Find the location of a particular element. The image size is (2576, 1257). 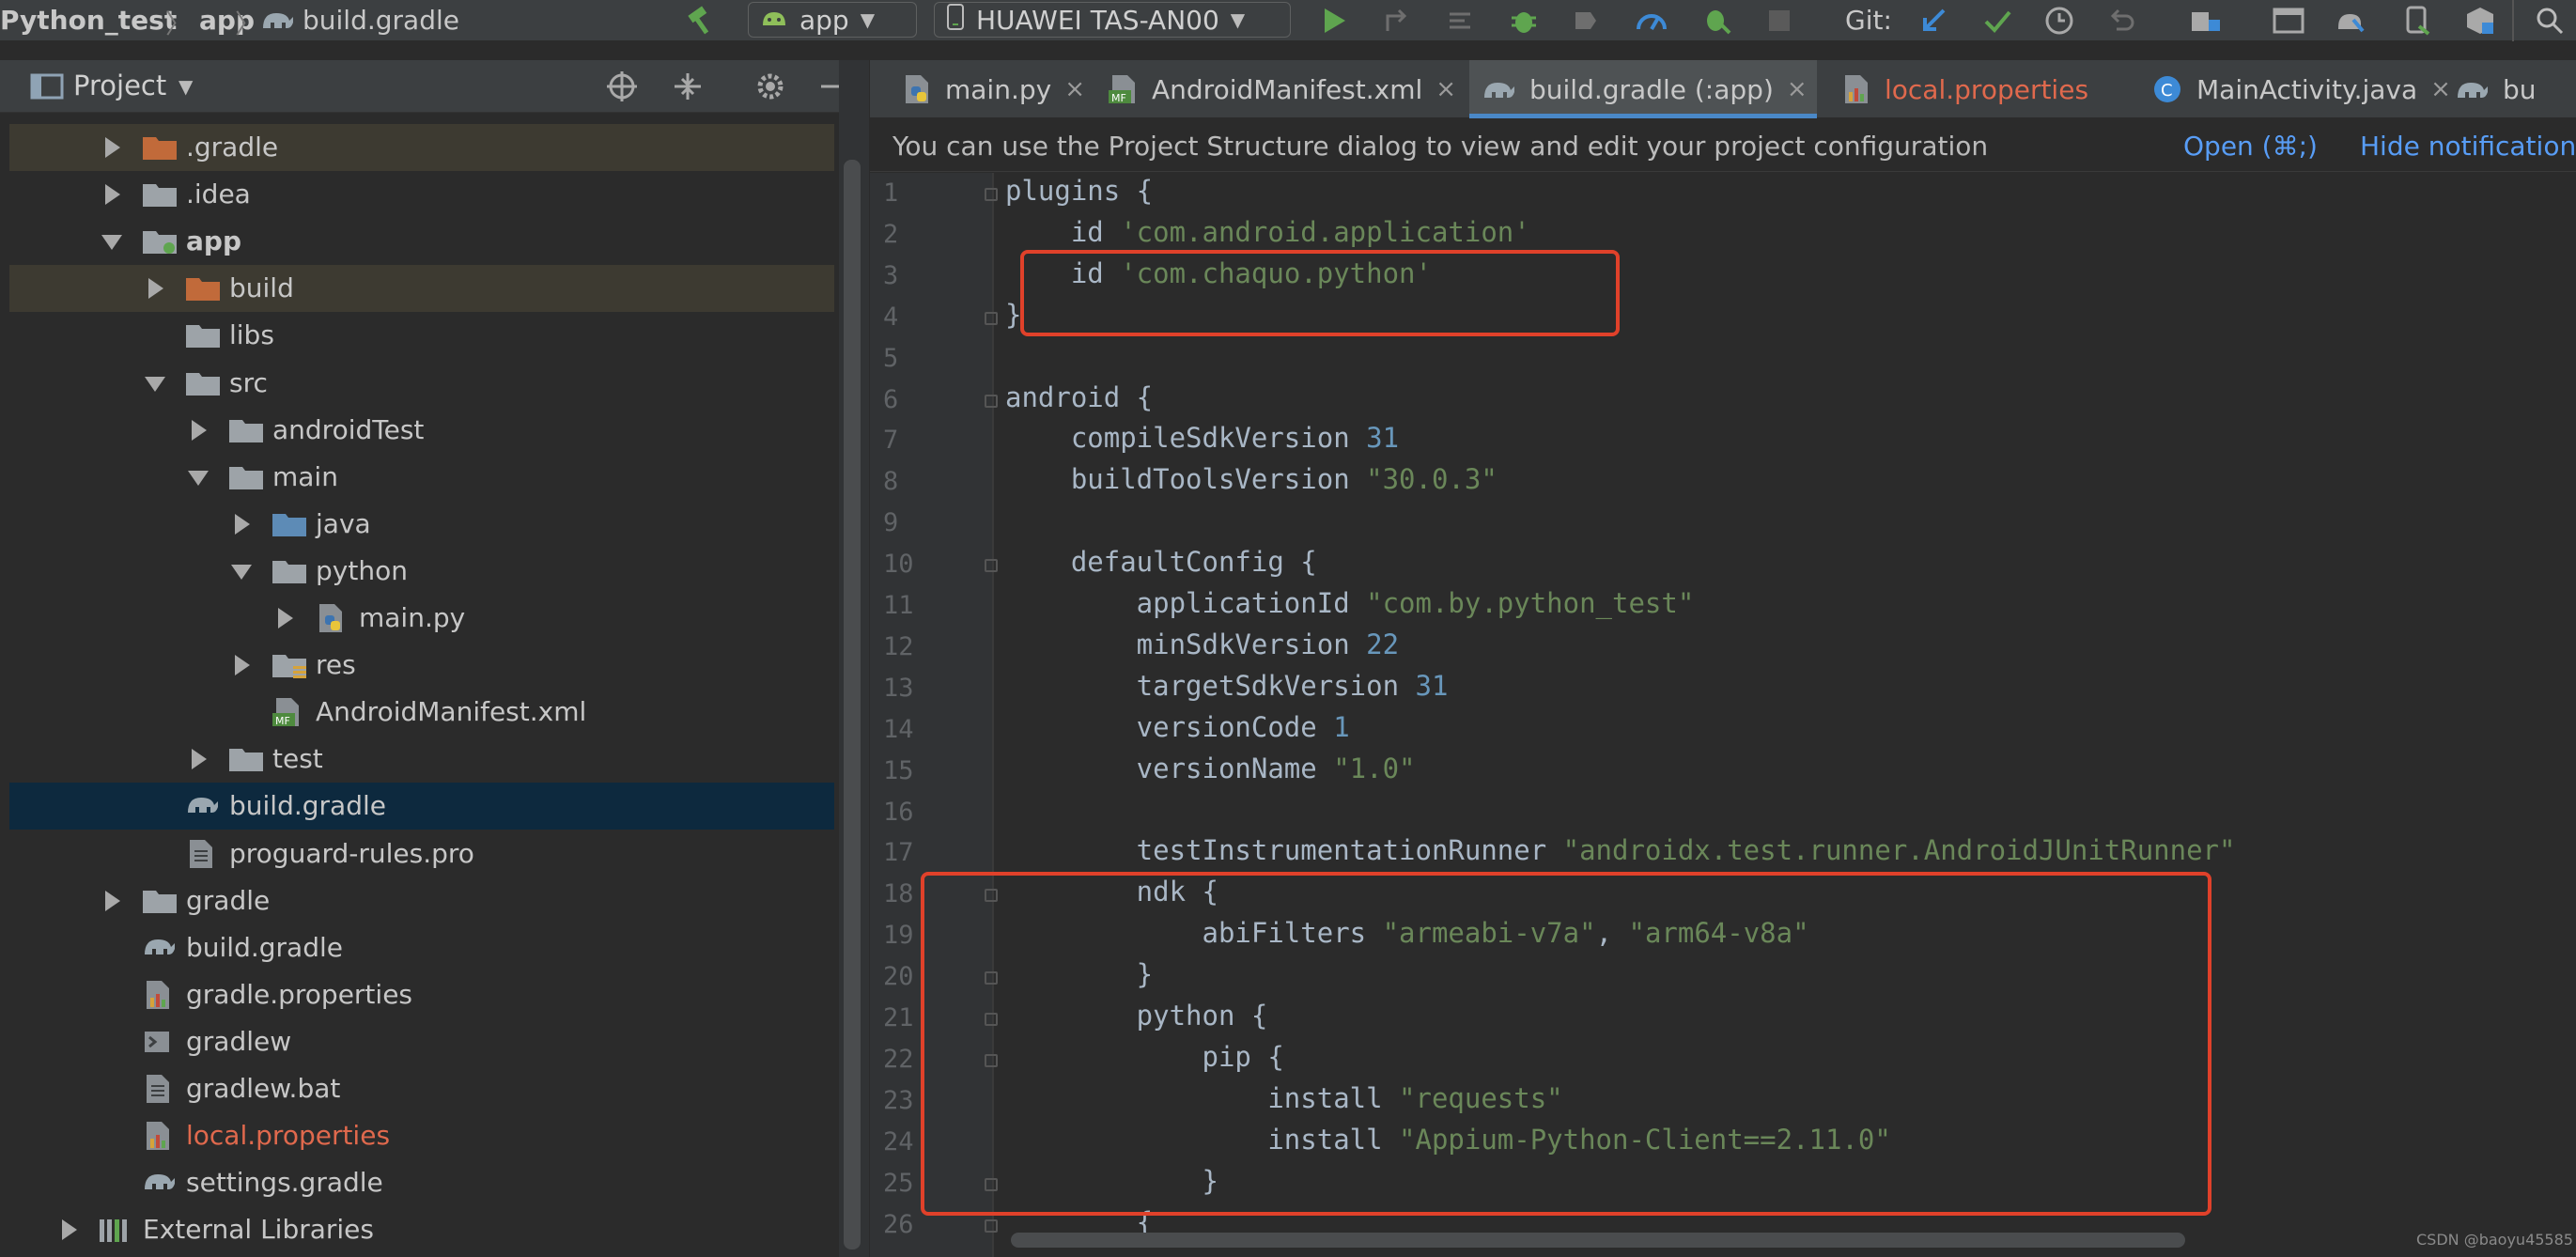

hide-notification-link: Hide notification is located at coordinates (2468, 146).